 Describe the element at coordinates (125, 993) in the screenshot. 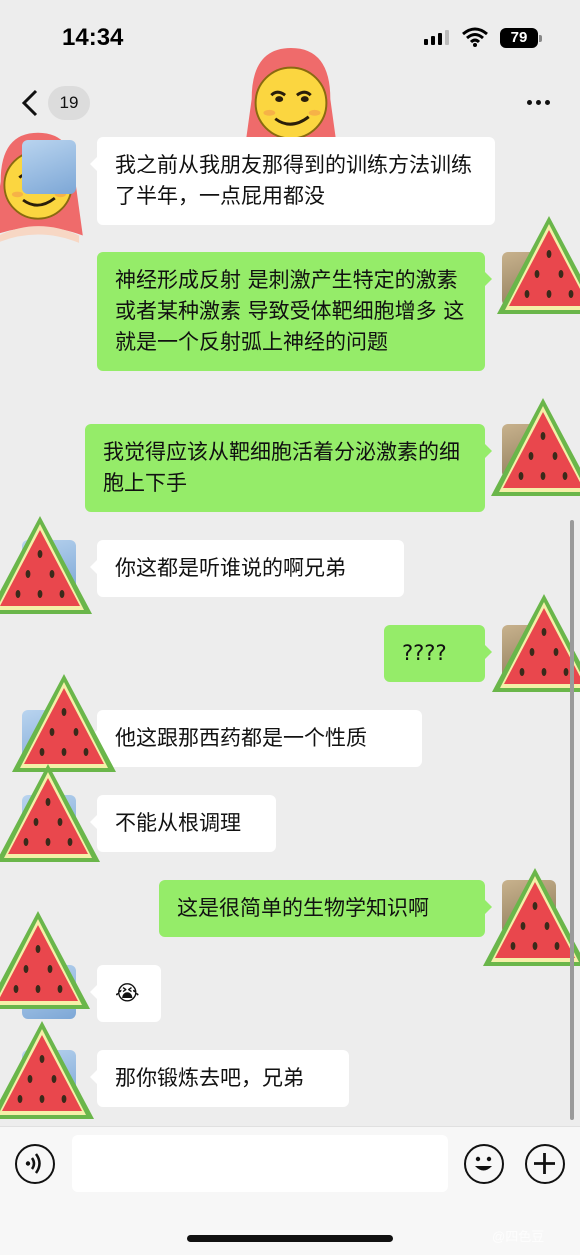

I see `message-incoming: 😭` at that location.